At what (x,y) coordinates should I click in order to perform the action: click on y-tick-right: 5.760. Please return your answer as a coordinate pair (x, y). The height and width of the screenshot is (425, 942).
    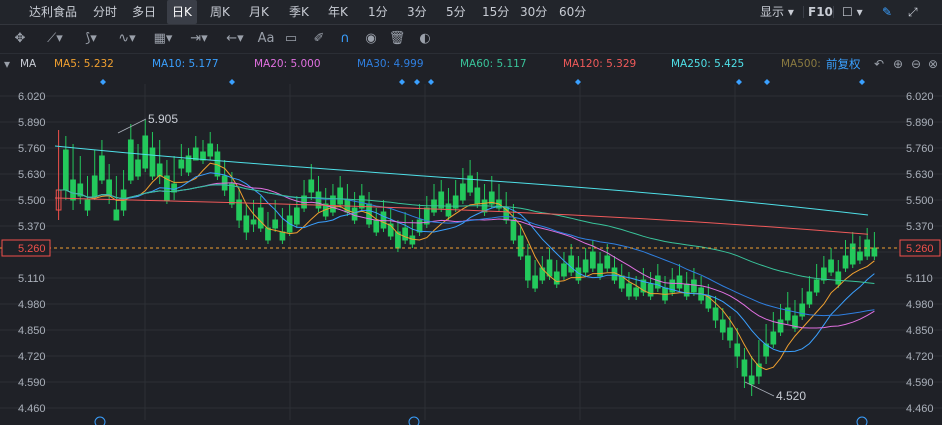
    Looking at the image, I should click on (920, 149).